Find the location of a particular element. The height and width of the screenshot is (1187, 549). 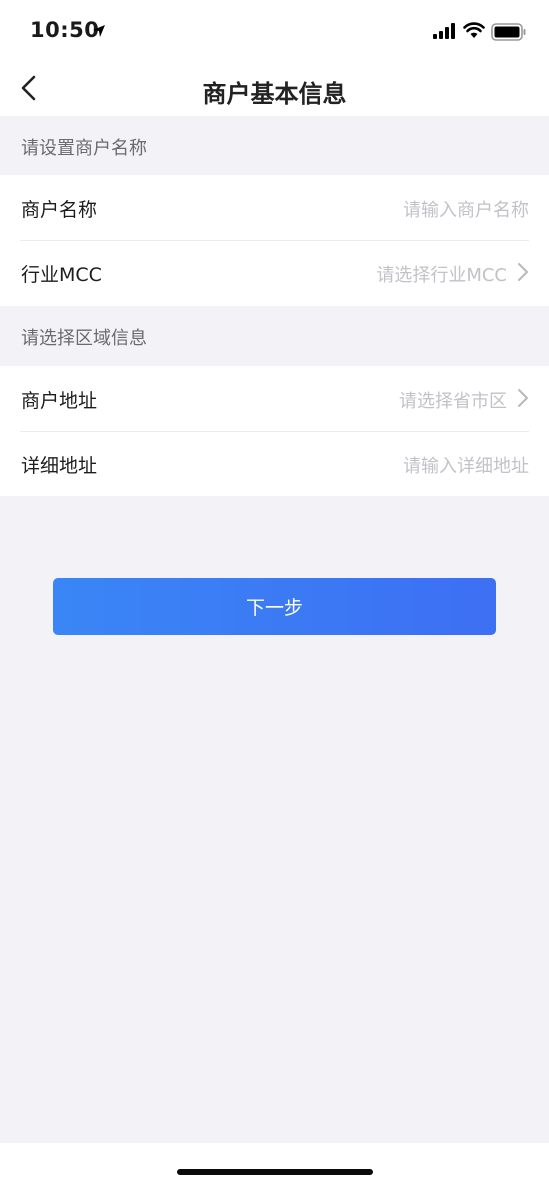

province-city-district-select: 请选择省市区 is located at coordinates (453, 400).